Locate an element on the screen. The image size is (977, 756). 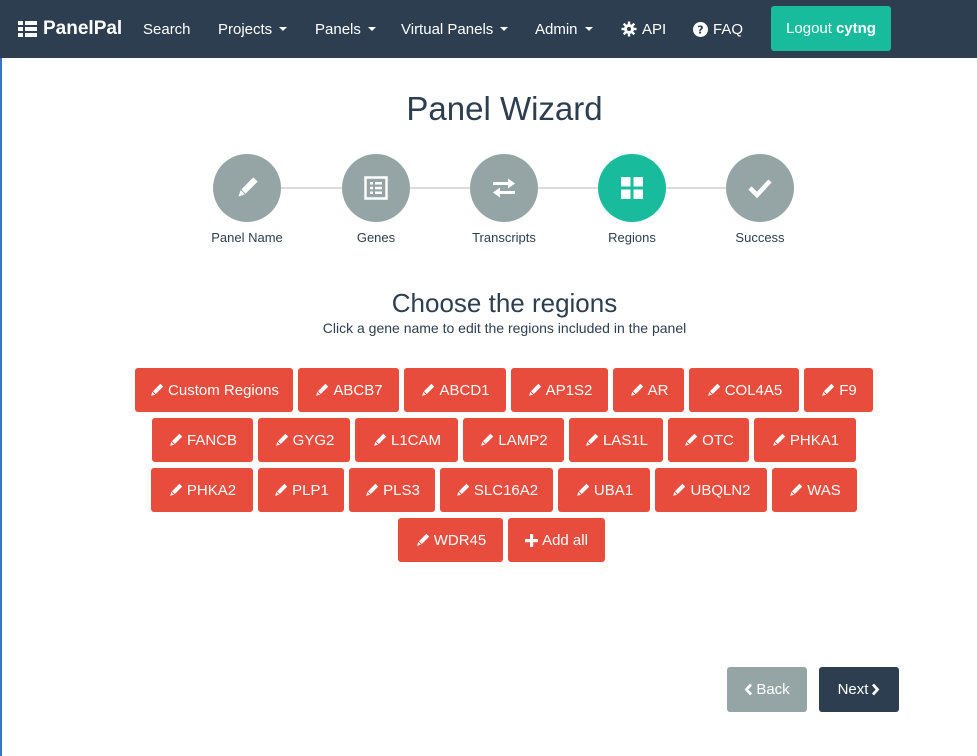
region-button-label: COL4A5 is located at coordinates (753, 390).